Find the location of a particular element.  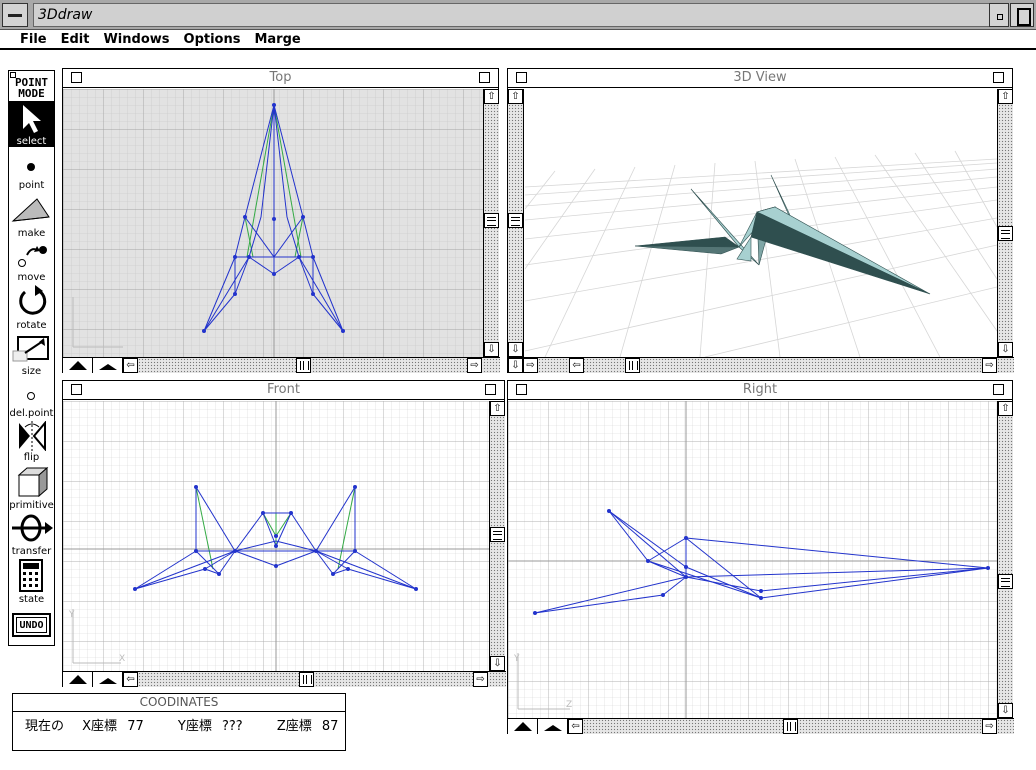

window-top-zoom-box is located at coordinates (484, 77).